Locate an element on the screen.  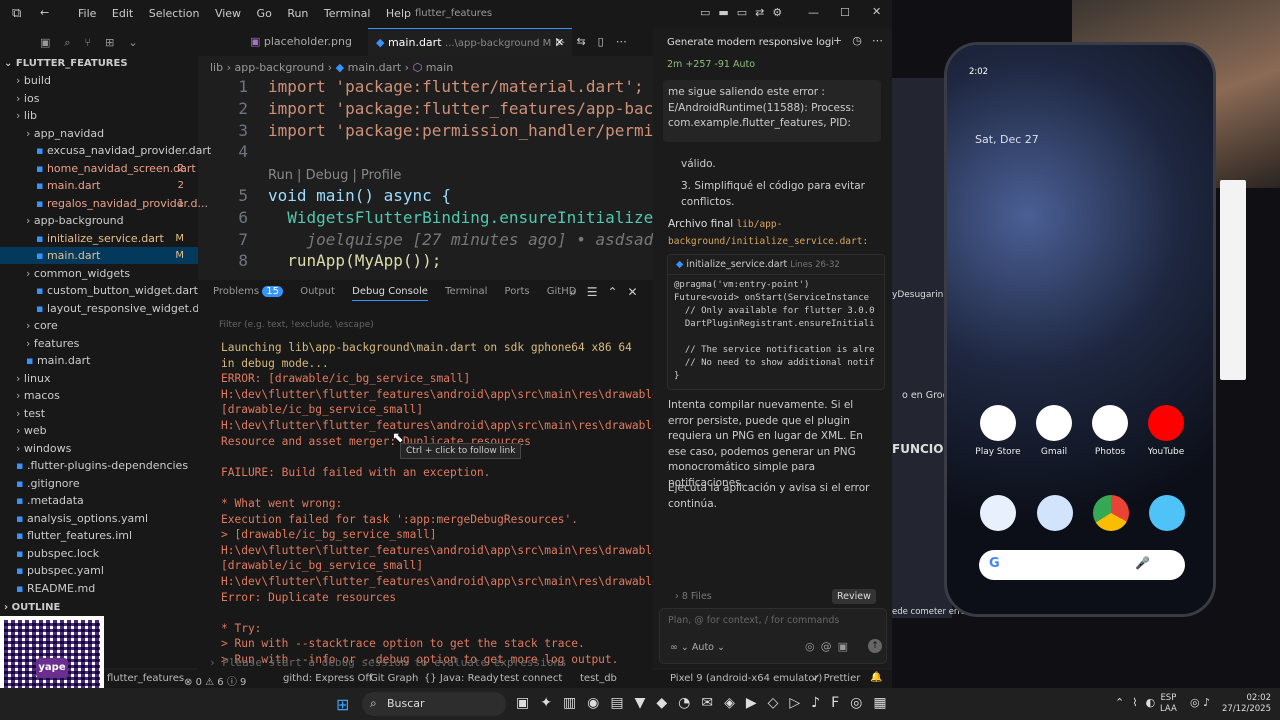
tree-folder: › app_navidad is located at coordinates (99, 133).